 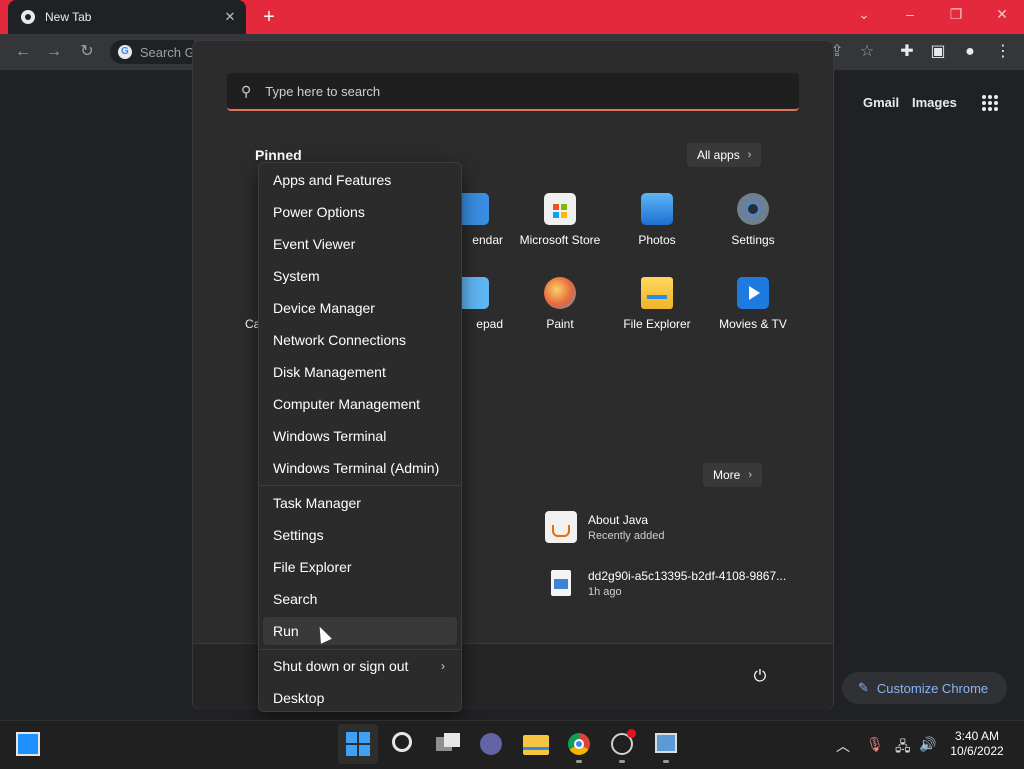 What do you see at coordinates (1003, 52) in the screenshot?
I see `menu-kebab-icon: ⋮` at bounding box center [1003, 52].